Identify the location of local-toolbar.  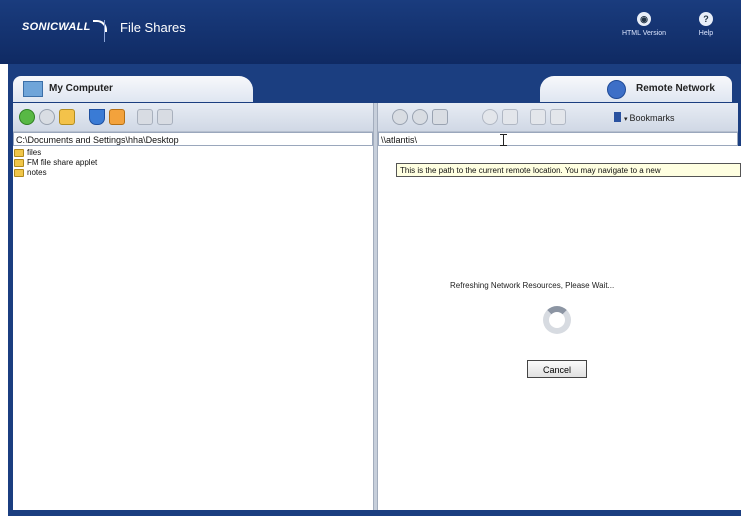
(193, 117).